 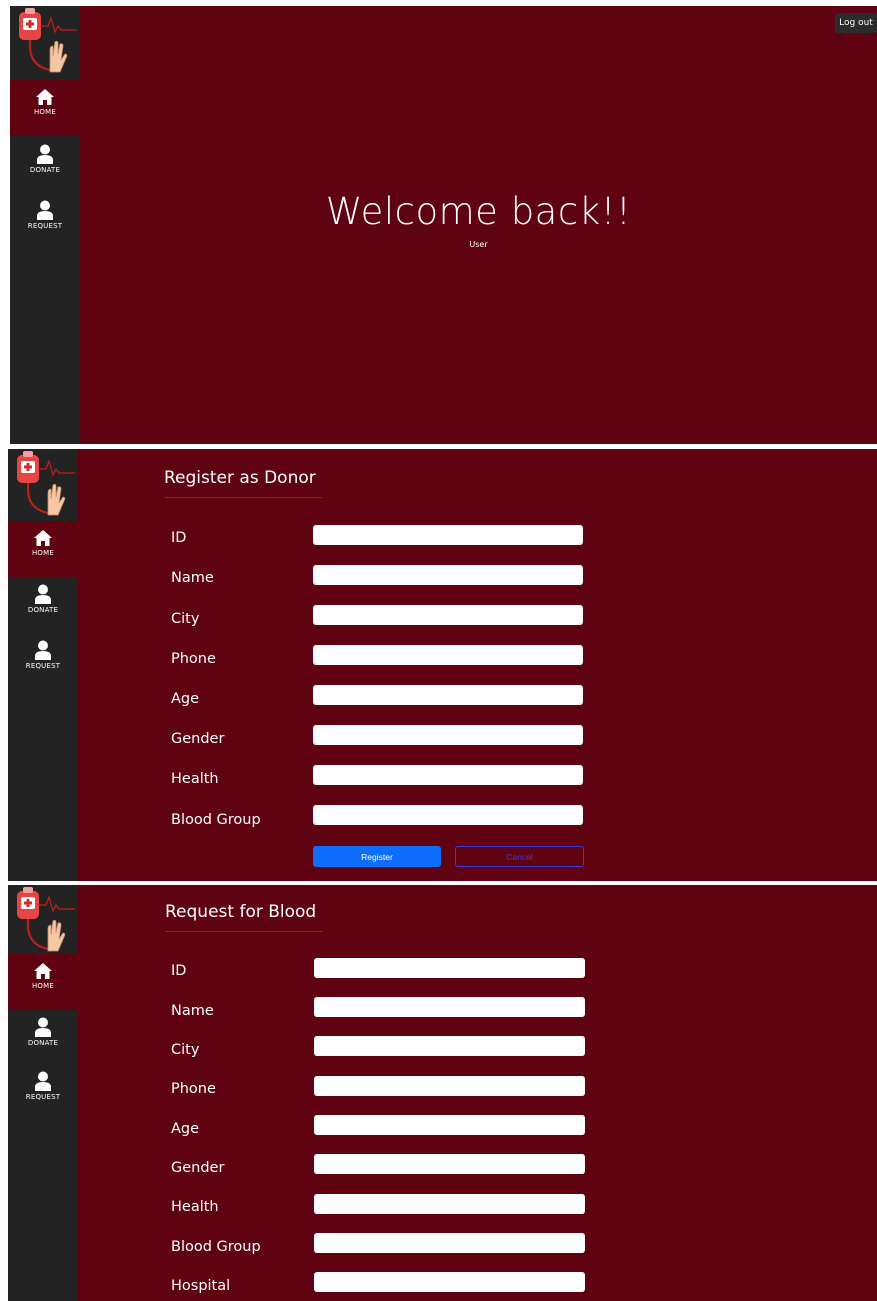 I want to click on welcome-title: Welcome back!!, so click(x=478, y=211).